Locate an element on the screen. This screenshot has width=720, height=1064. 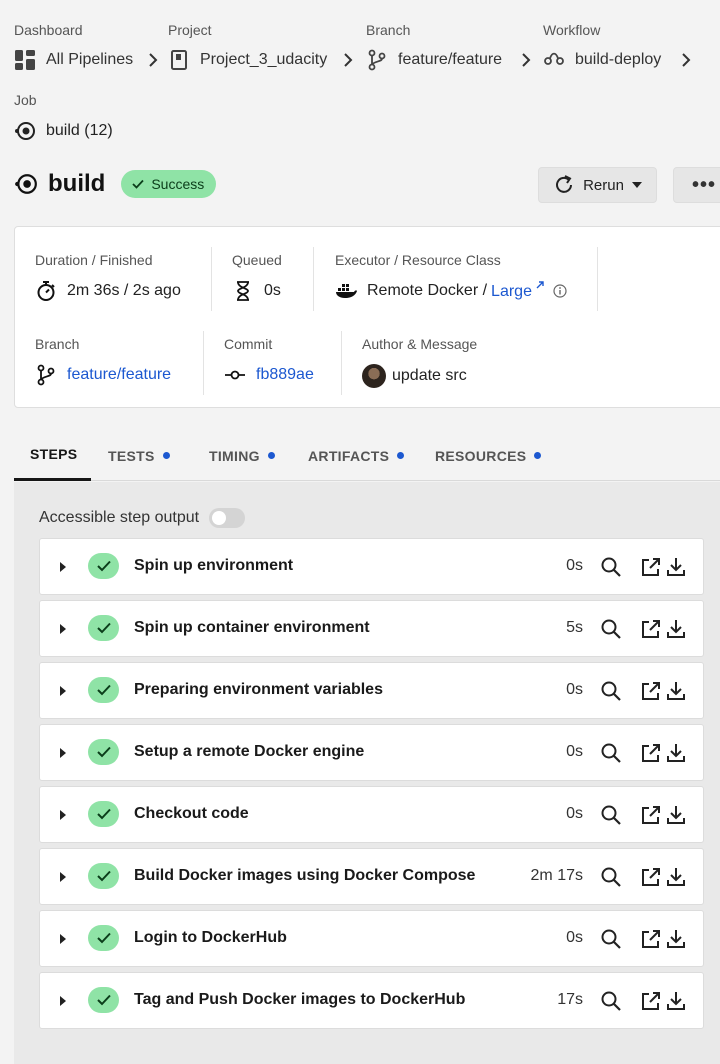
breadcrumb-value: feature/feature is located at coordinates (450, 59).